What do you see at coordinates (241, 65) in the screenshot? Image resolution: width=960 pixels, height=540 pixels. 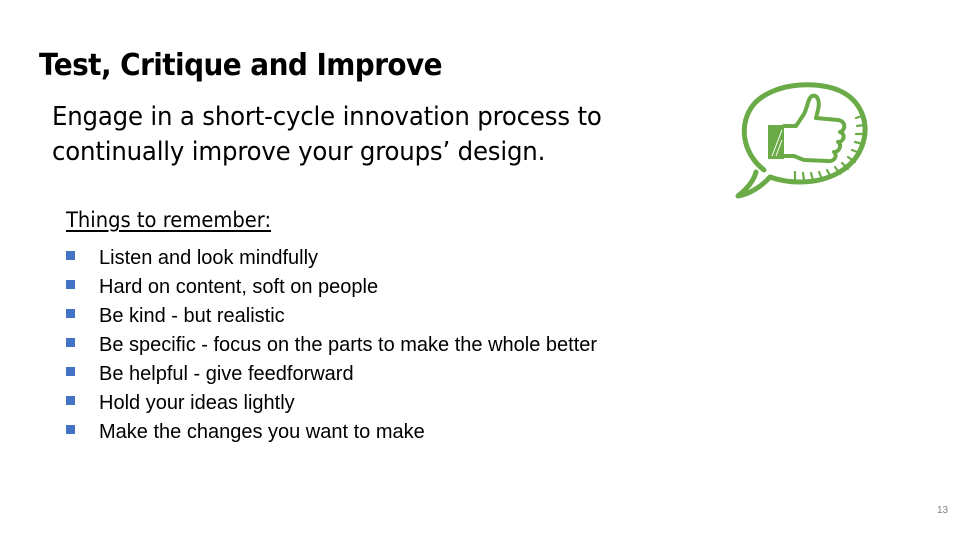 I see `slide-title: Test, Critique and Improve` at bounding box center [241, 65].